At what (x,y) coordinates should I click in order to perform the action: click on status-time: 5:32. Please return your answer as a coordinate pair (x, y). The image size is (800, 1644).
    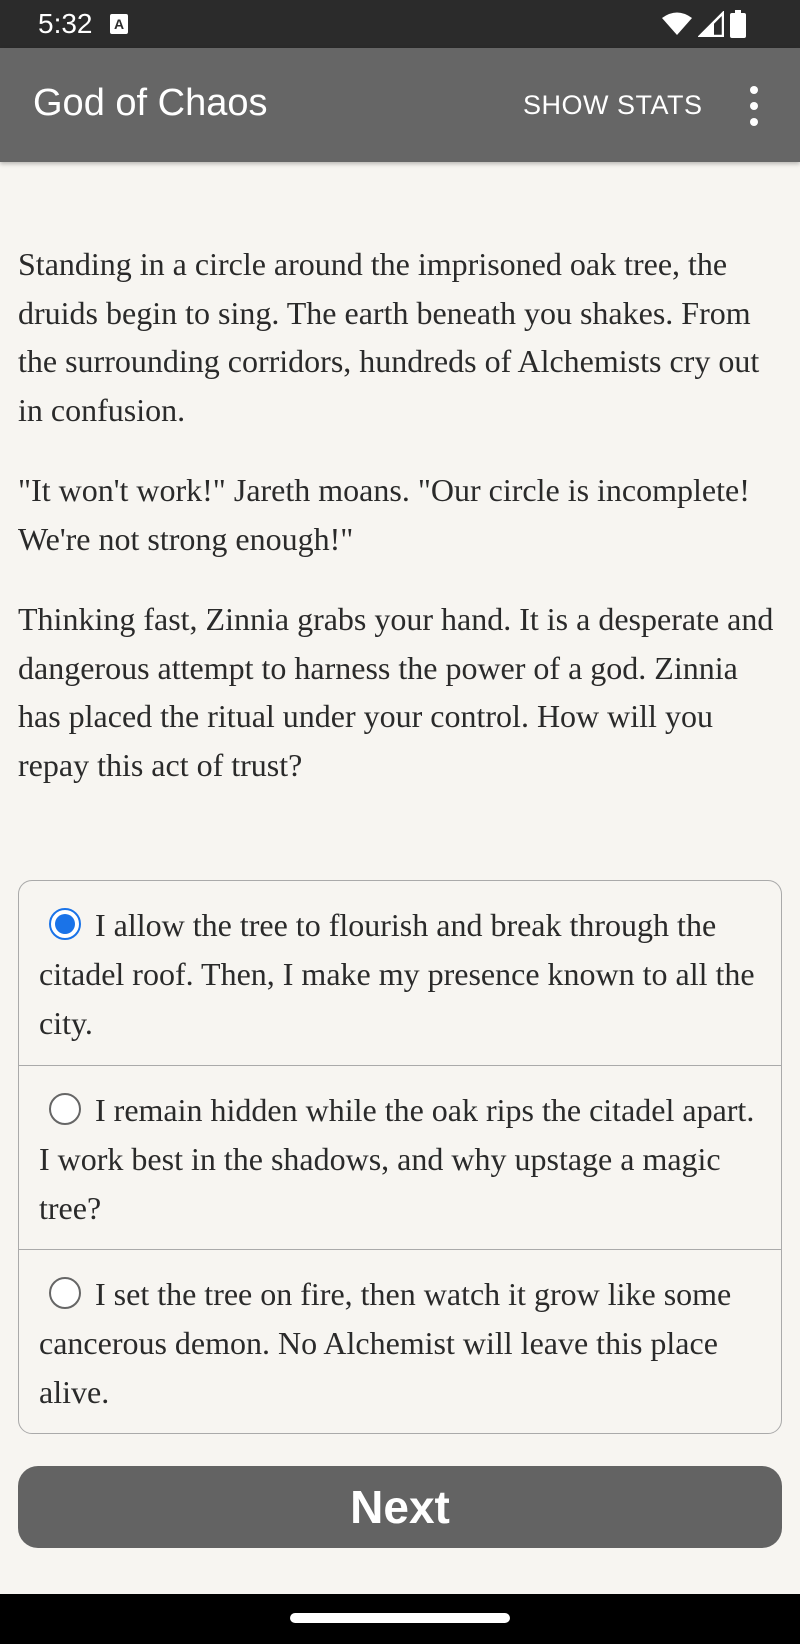
    Looking at the image, I should click on (65, 23).